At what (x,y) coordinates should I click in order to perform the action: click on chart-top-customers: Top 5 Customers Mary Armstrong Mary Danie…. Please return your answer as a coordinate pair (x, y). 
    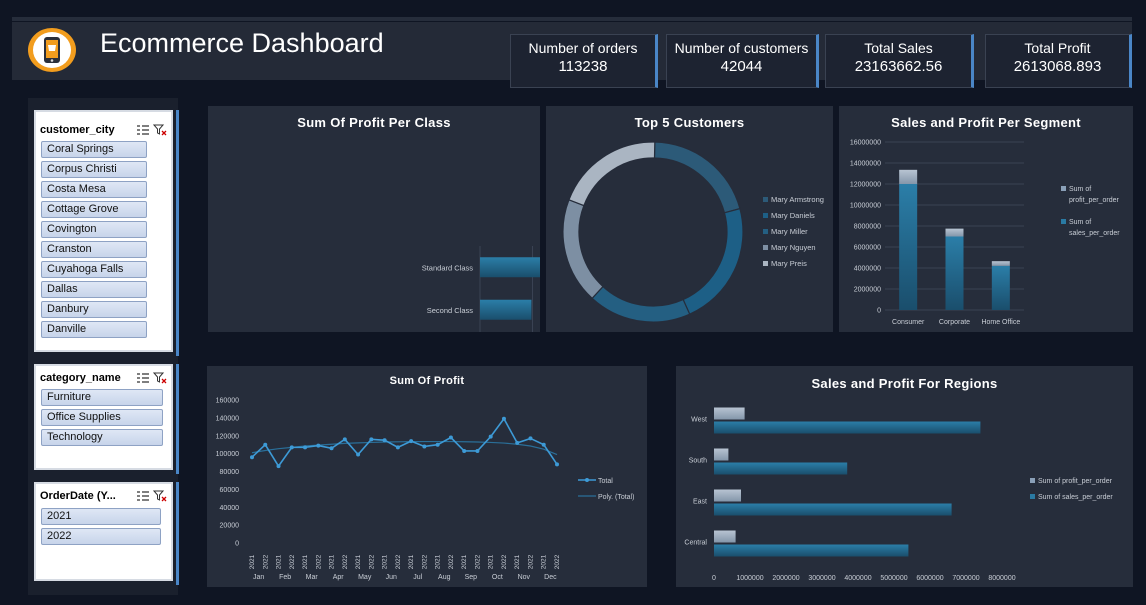
    Looking at the image, I should click on (689, 219).